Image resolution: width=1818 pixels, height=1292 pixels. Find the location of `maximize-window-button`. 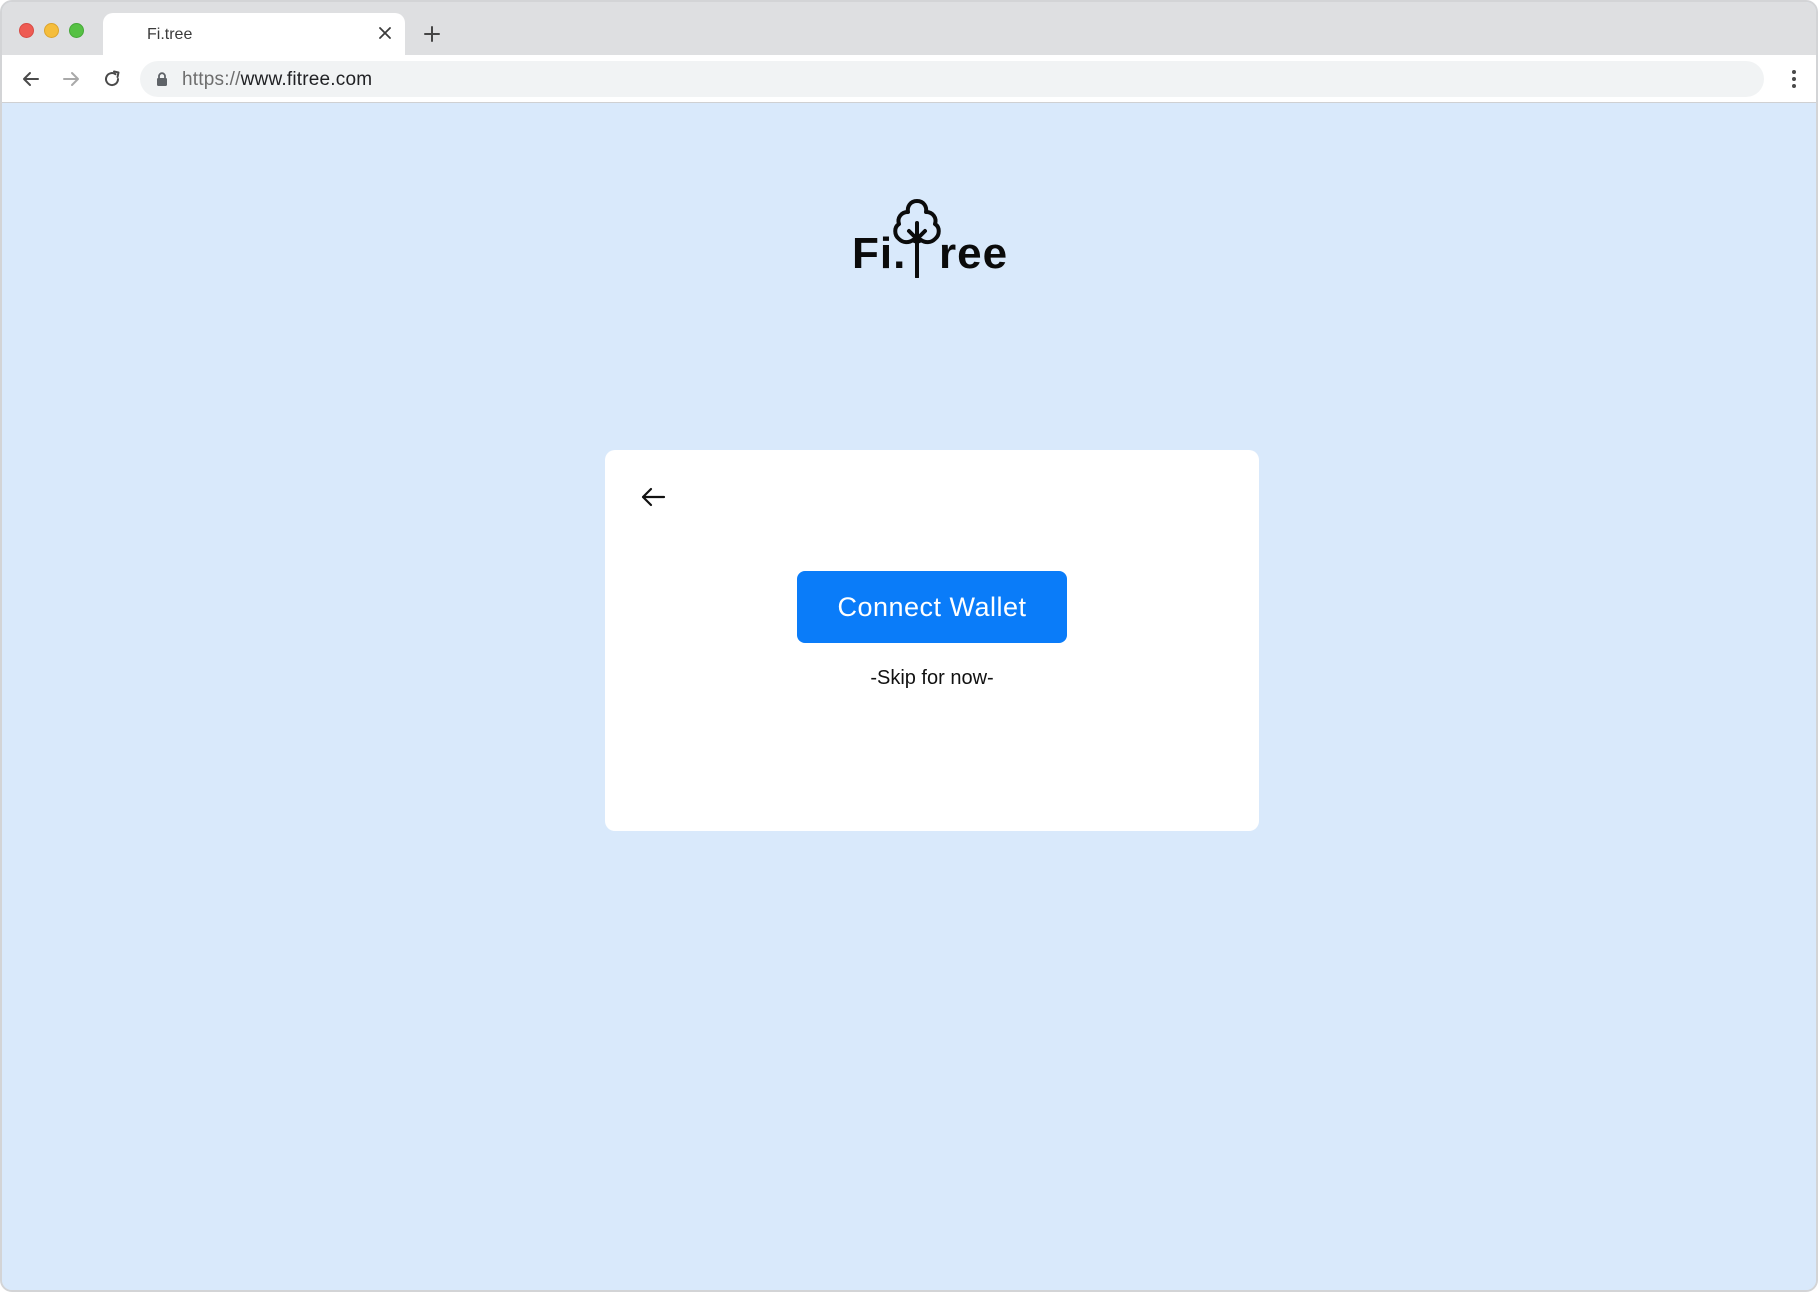

maximize-window-button is located at coordinates (76, 30).